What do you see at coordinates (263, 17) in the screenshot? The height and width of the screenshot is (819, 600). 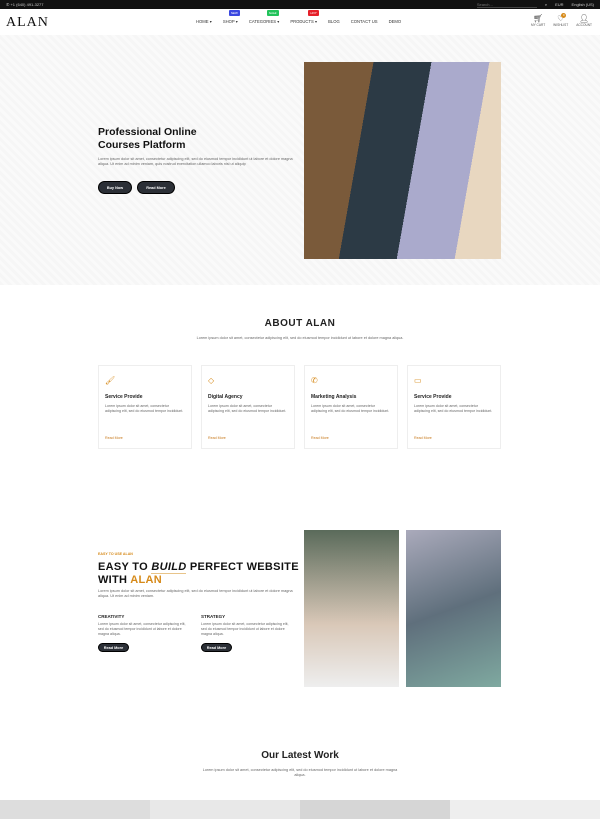 I see `nav-categories: SALE CATEGORIES ▾` at bounding box center [263, 17].